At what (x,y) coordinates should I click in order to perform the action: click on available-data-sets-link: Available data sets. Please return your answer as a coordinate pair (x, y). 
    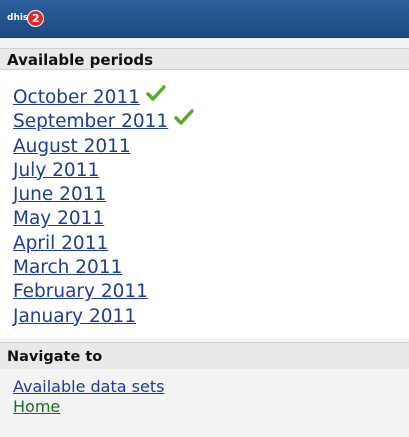
    Looking at the image, I should click on (88, 387).